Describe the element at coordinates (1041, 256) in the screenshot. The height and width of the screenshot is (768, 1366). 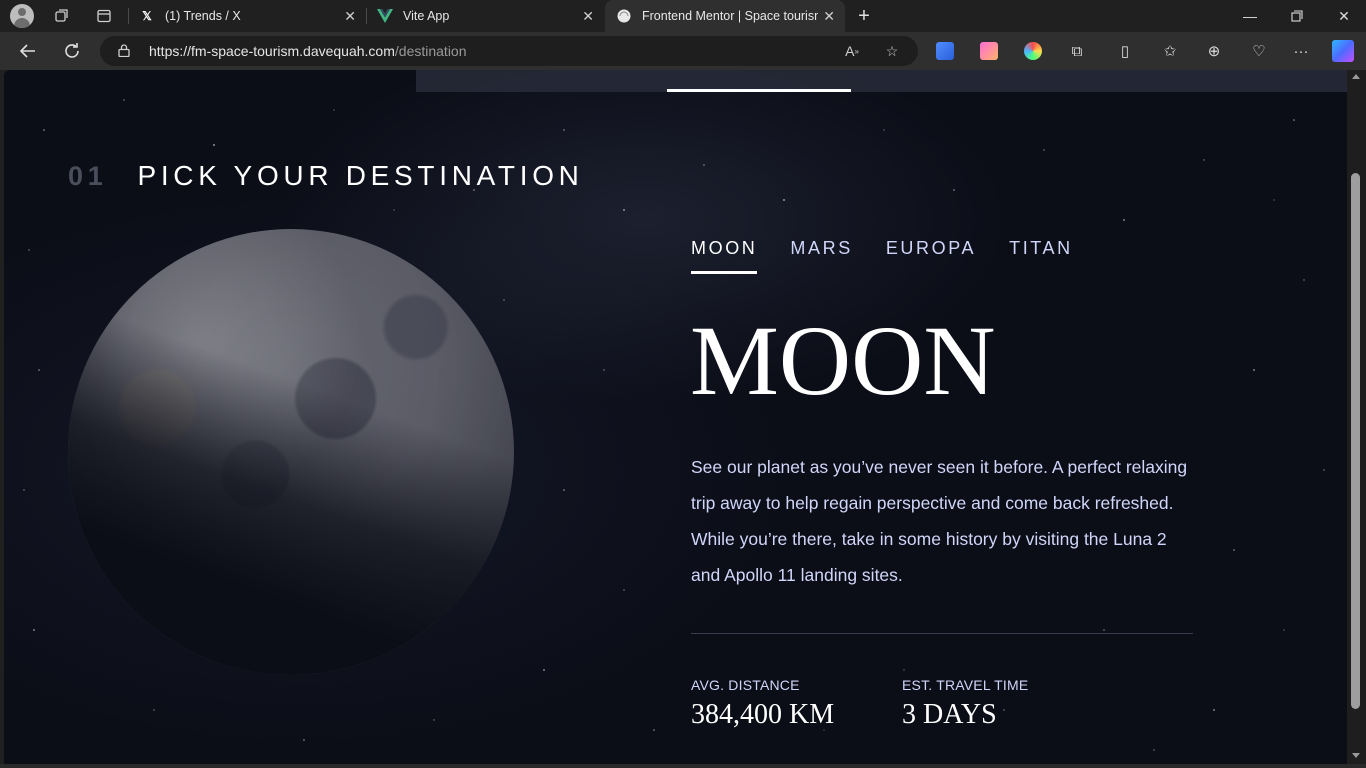
I see `tab-titan: TITAN` at that location.